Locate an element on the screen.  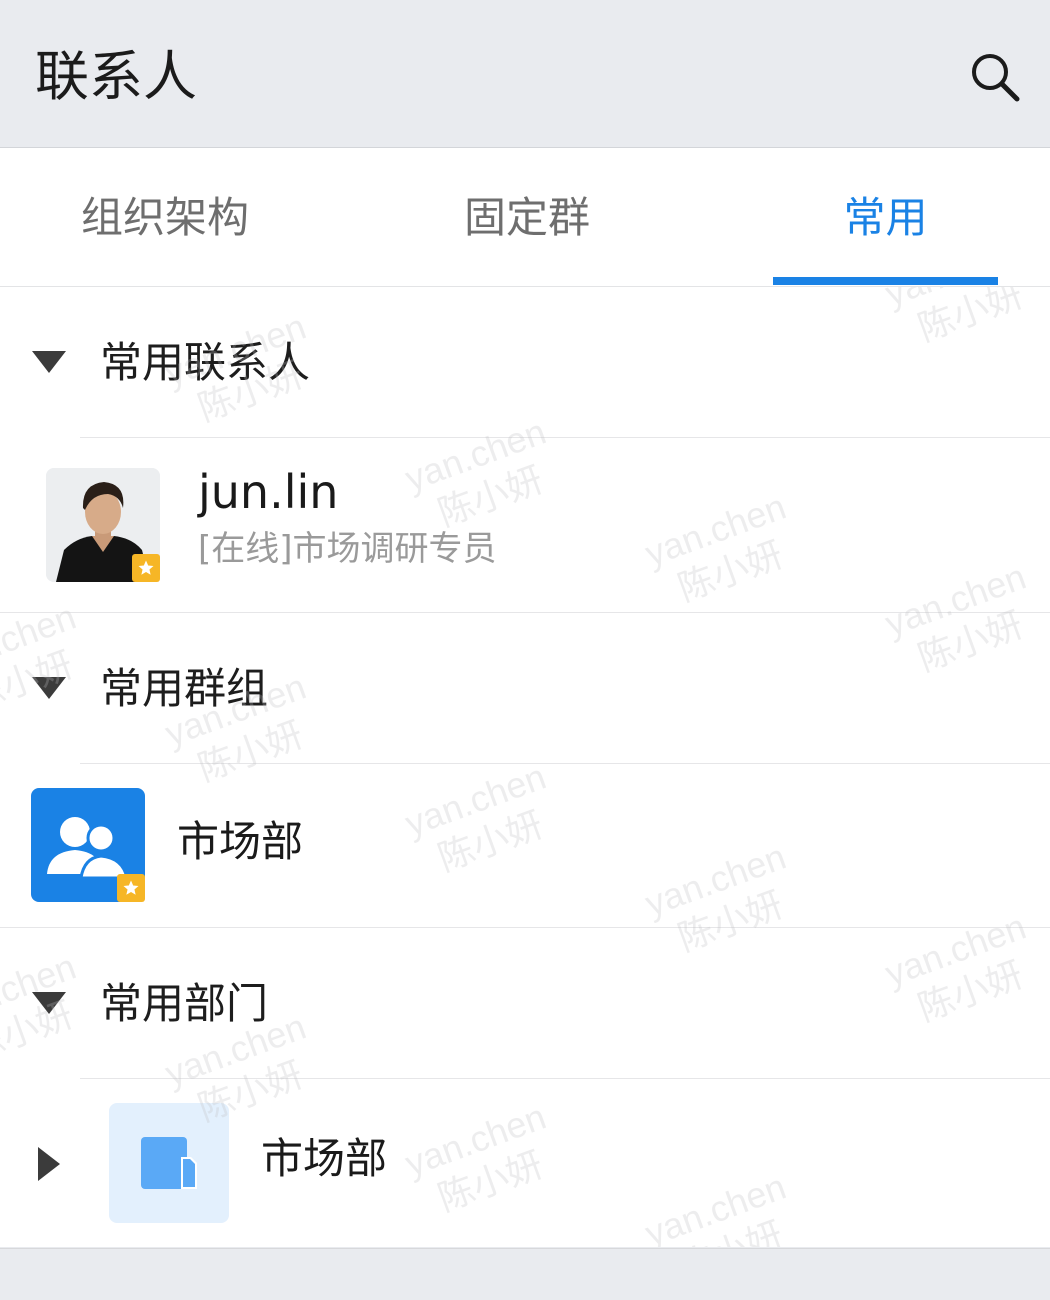
contact-status: [在线]市场调研专员 is located at coordinates (347, 549).